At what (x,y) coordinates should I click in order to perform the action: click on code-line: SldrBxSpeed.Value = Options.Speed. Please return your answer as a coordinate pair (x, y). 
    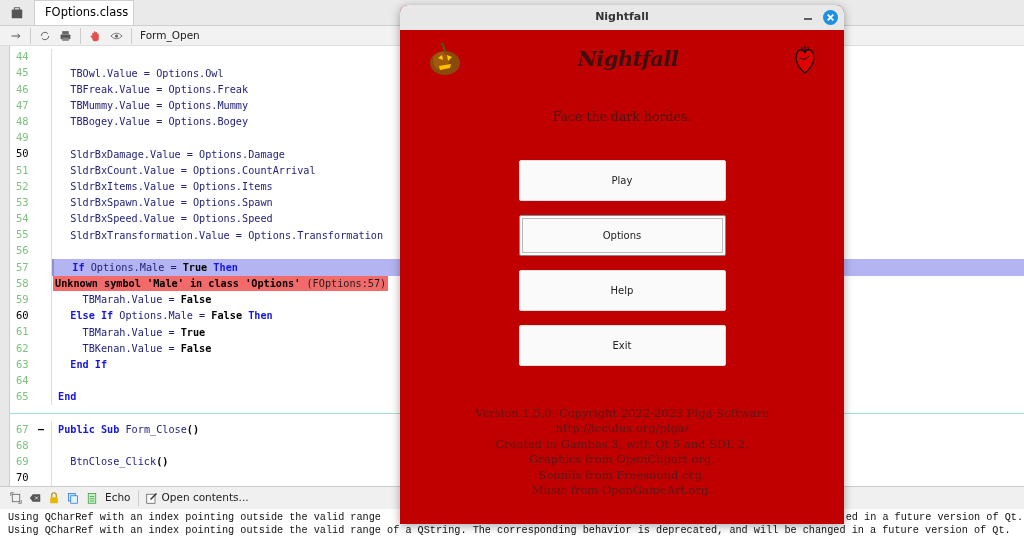
    Looking at the image, I should click on (171, 219).